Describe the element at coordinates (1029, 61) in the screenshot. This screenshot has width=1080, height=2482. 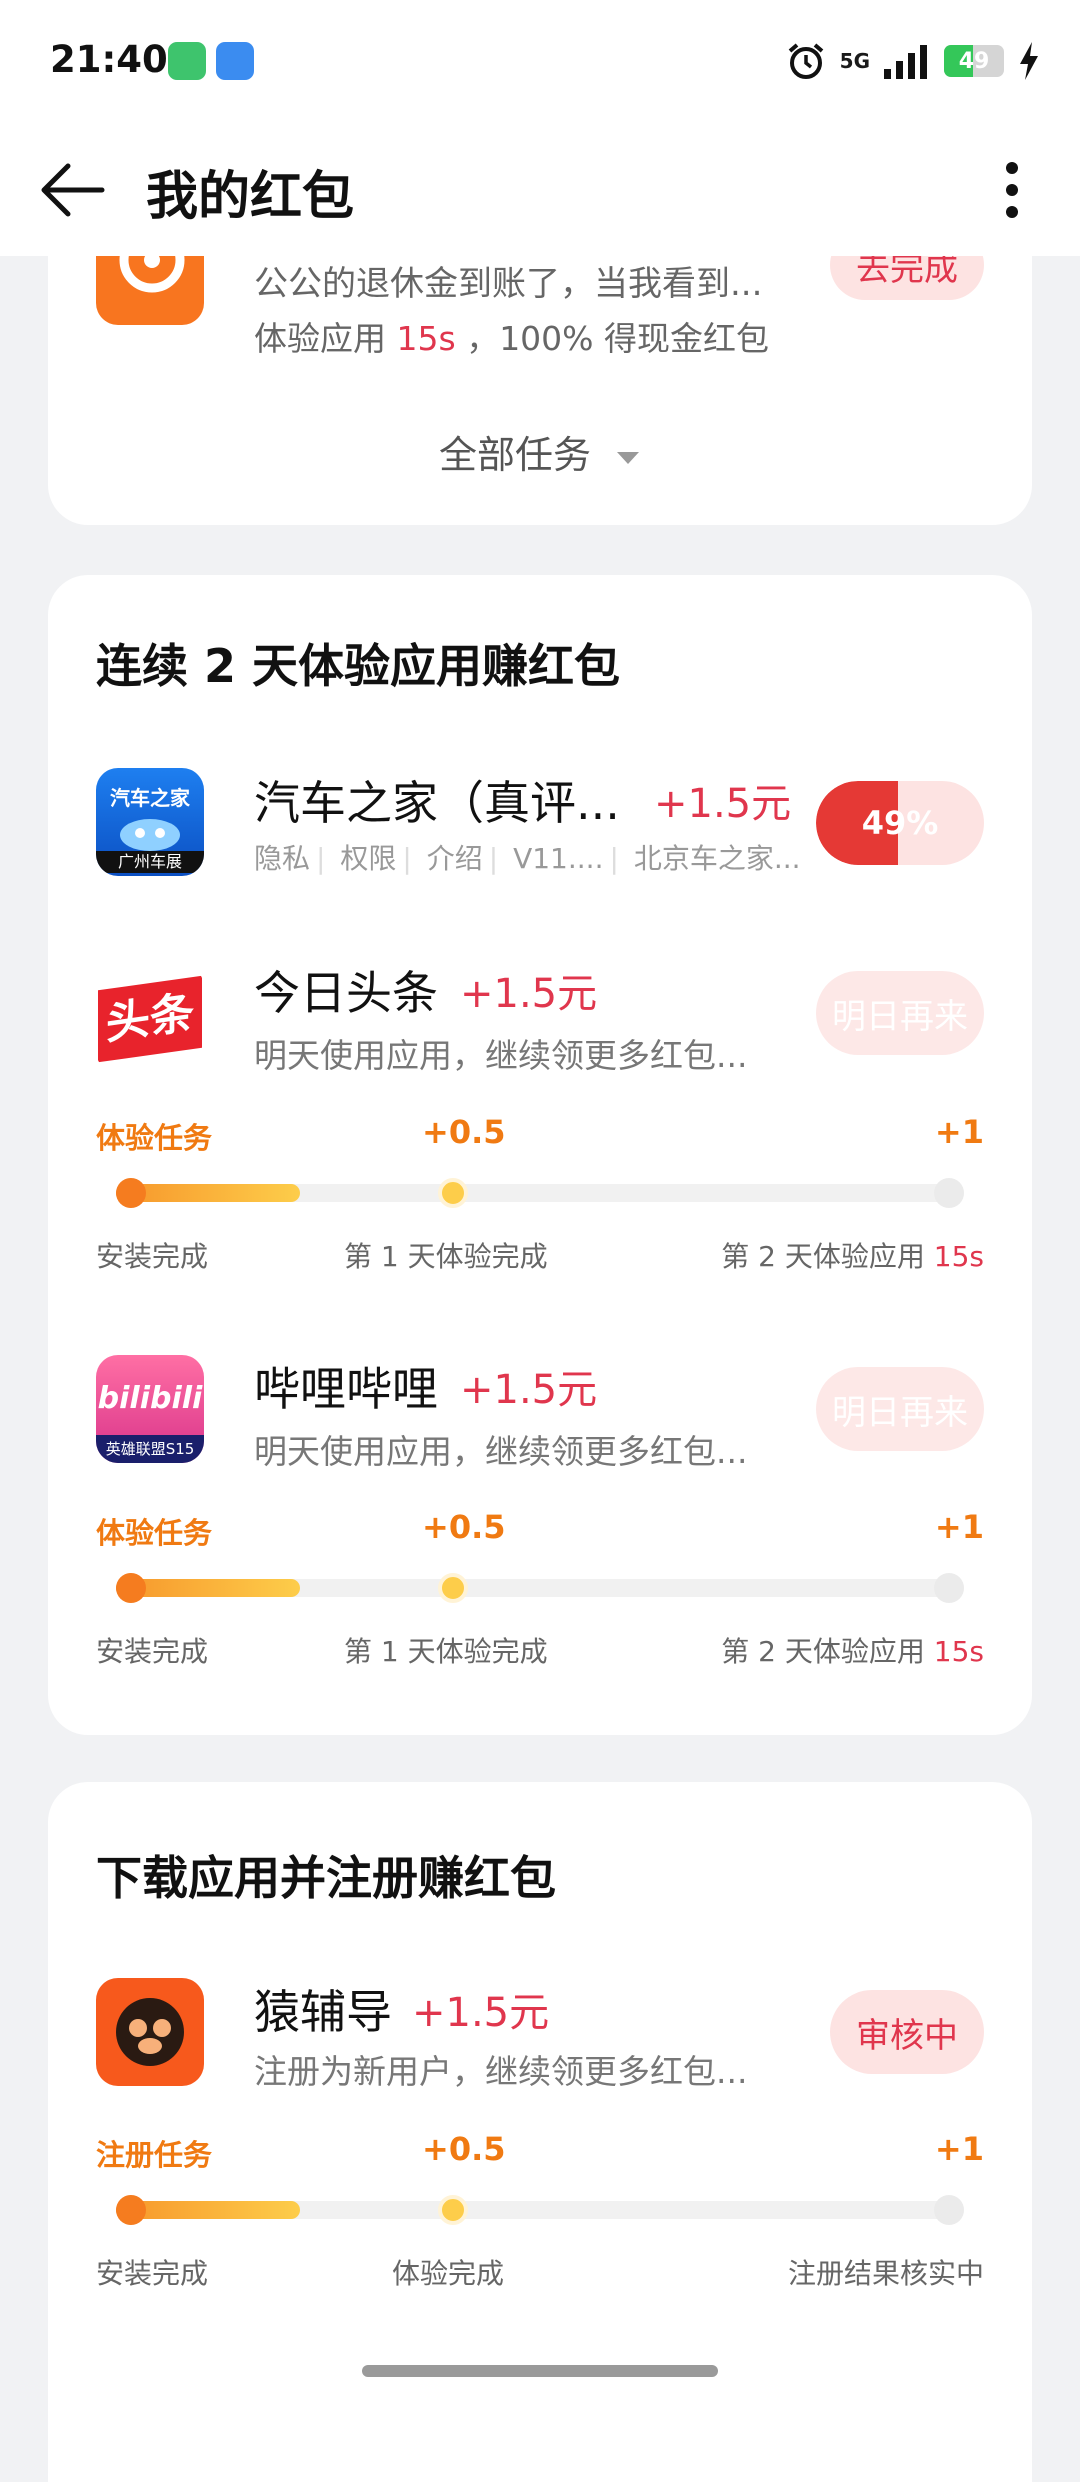
I see `charging-icon` at that location.